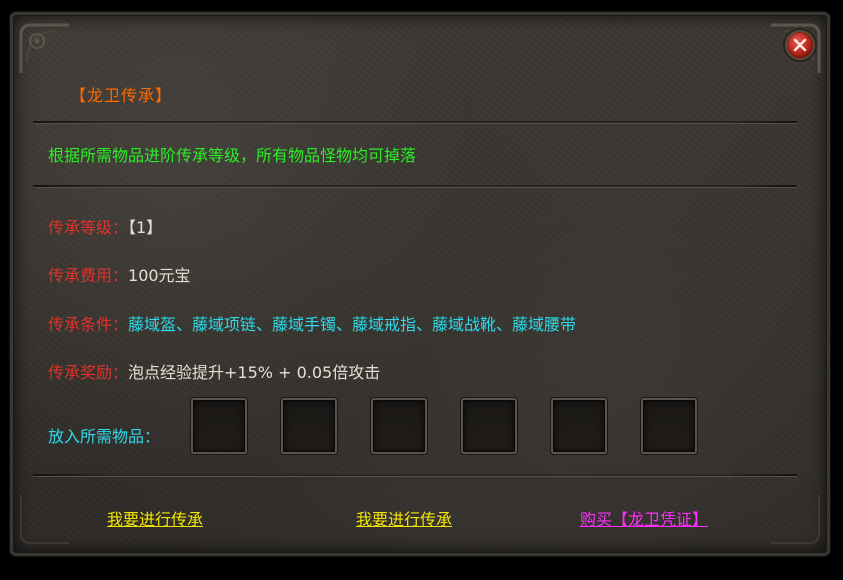  What do you see at coordinates (644, 518) in the screenshot?
I see `buy-token-link: 购买【龙卫凭证】` at bounding box center [644, 518].